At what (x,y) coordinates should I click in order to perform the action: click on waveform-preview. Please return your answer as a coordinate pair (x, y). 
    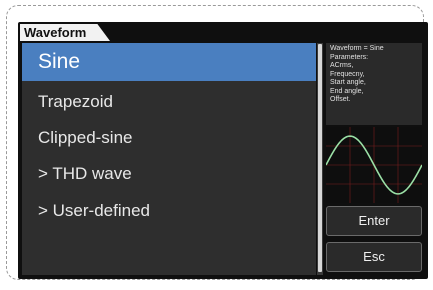
    Looking at the image, I should click on (374, 165).